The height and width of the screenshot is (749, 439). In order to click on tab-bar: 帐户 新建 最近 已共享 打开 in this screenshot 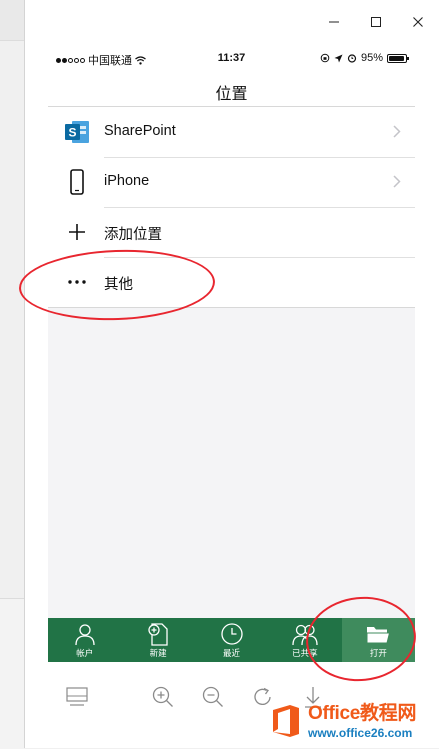, I will do `click(231, 640)`.